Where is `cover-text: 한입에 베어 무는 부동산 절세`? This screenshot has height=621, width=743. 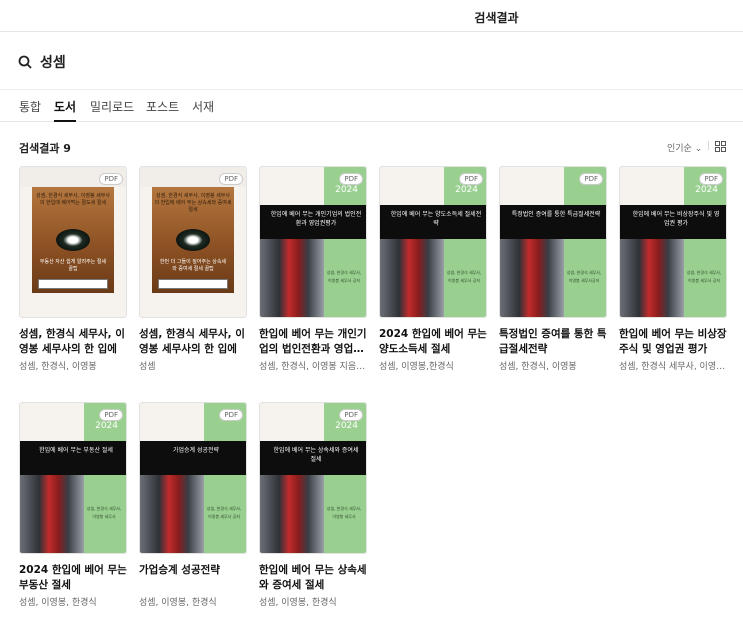 cover-text: 한입에 베어 무는 부동산 절세 is located at coordinates (76, 450).